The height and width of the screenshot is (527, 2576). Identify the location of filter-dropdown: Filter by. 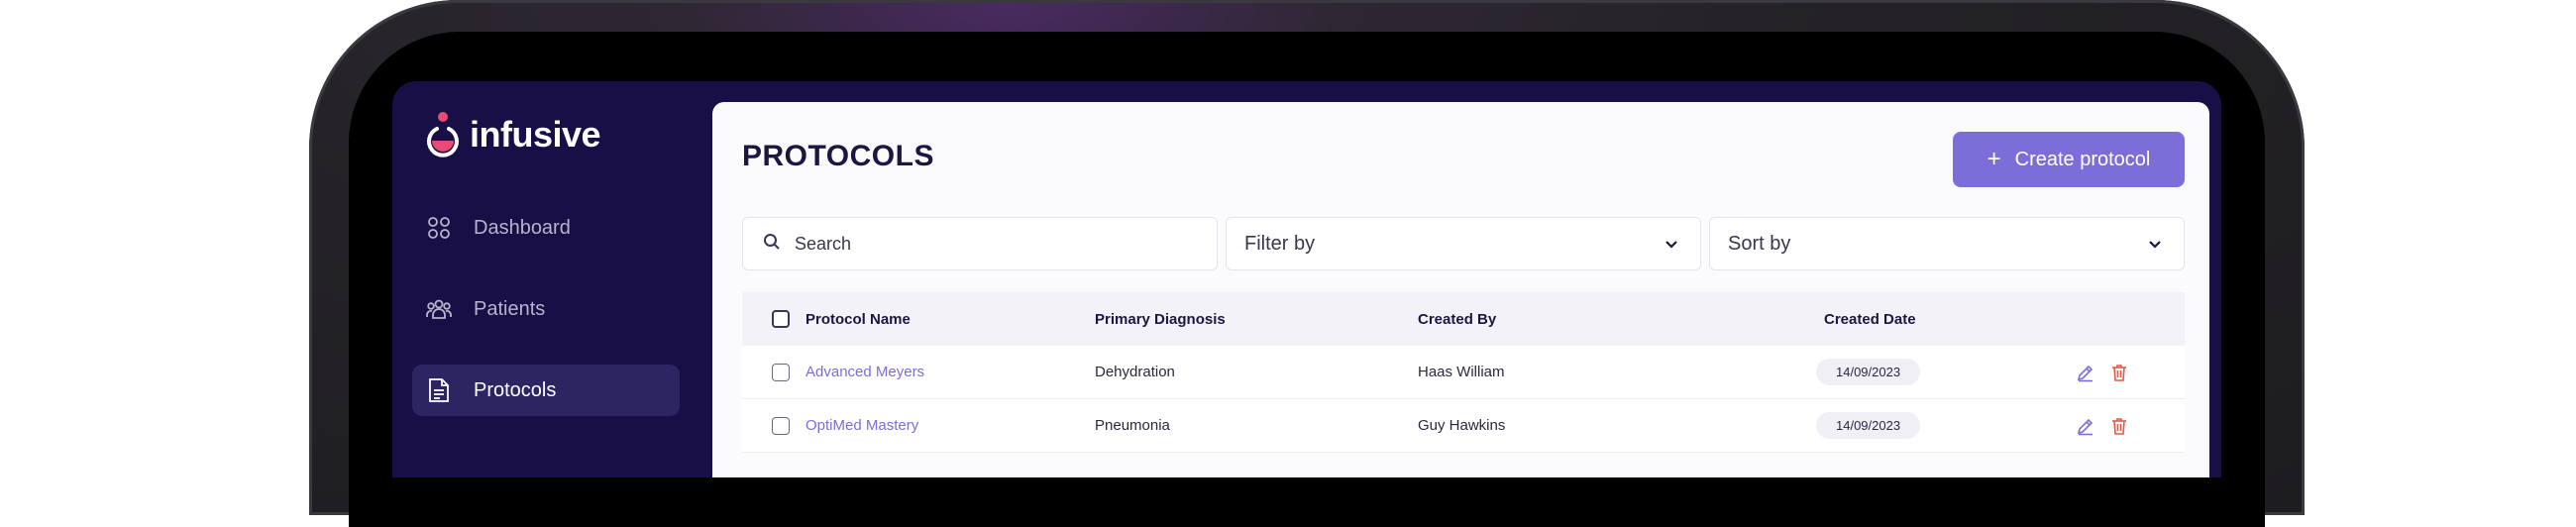
(1464, 243).